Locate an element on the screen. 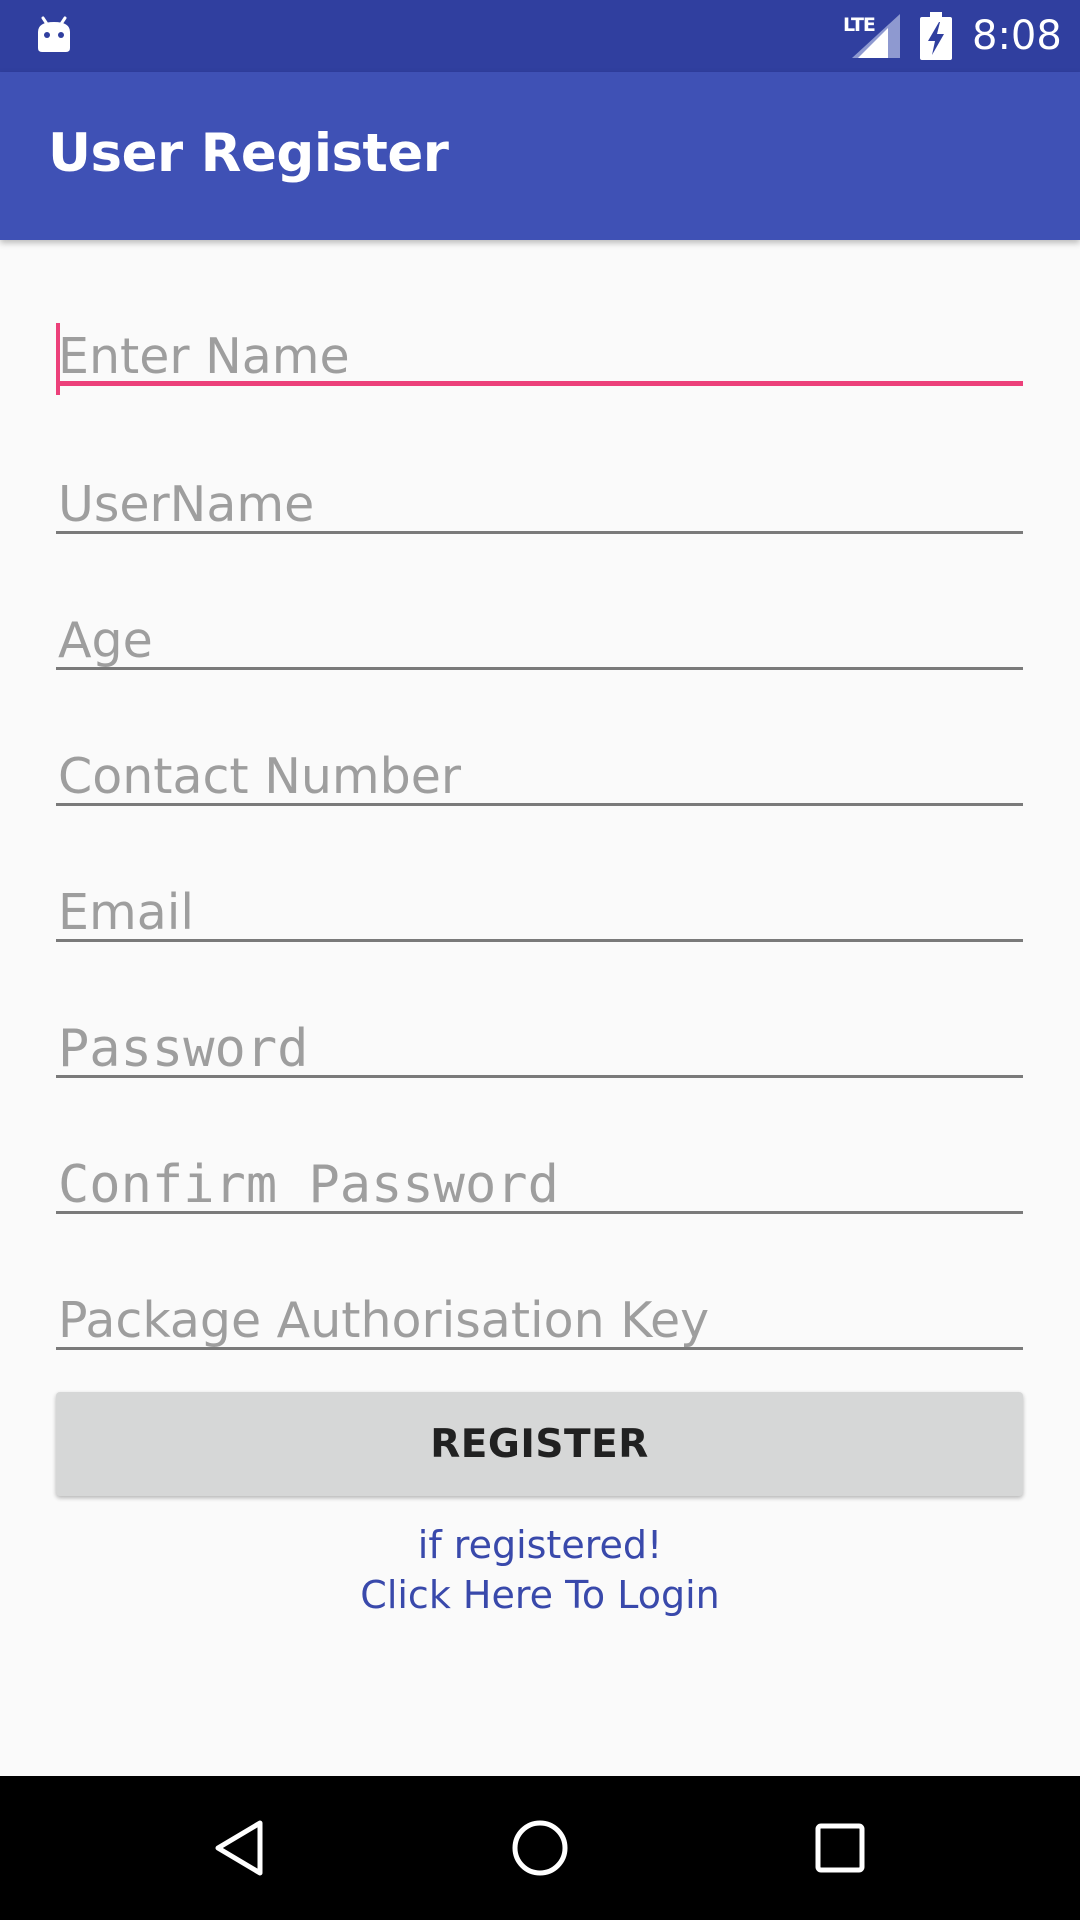 The image size is (1080, 1920). name-field: Enter Name is located at coordinates (539, 350).